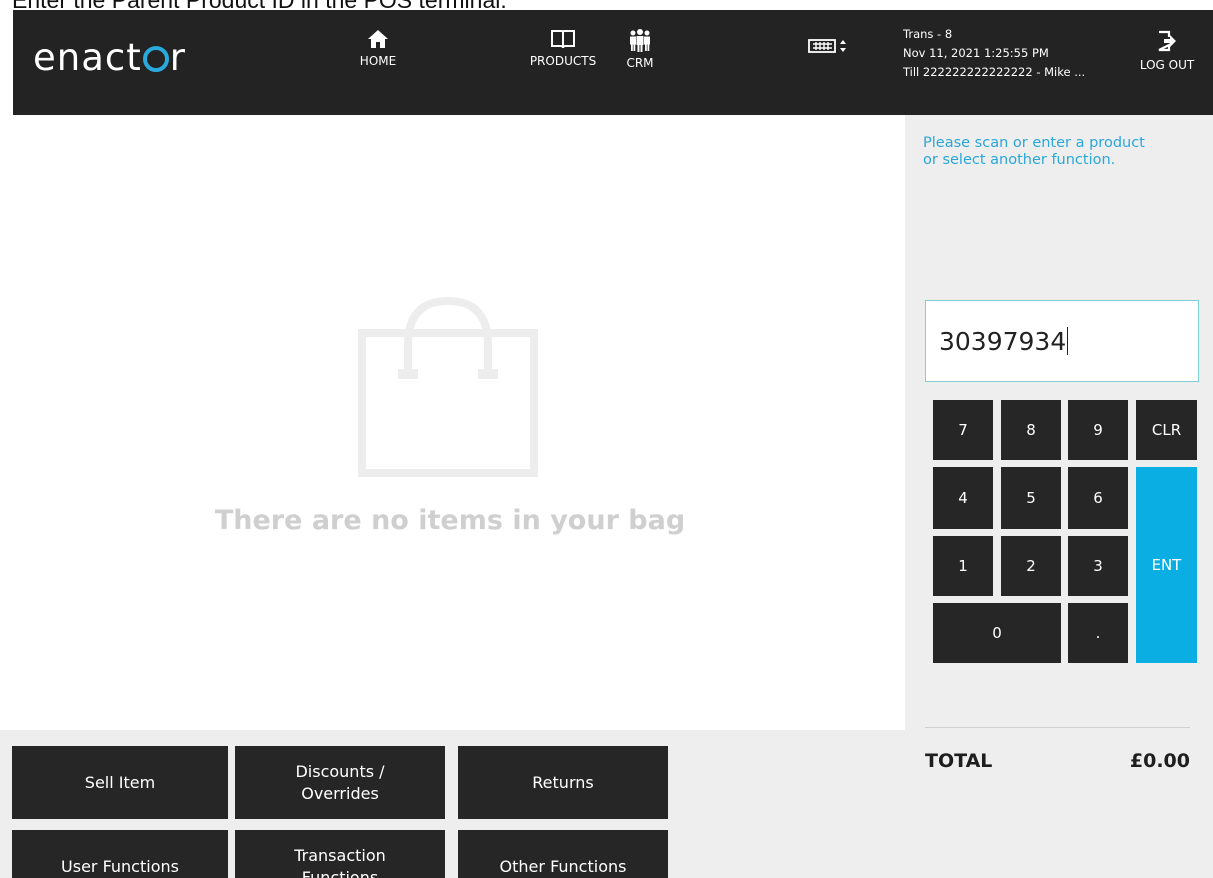 The width and height of the screenshot is (1213, 878). What do you see at coordinates (340, 782) in the screenshot?
I see `discounts-overrides-button: Discounts / Overrides` at bounding box center [340, 782].